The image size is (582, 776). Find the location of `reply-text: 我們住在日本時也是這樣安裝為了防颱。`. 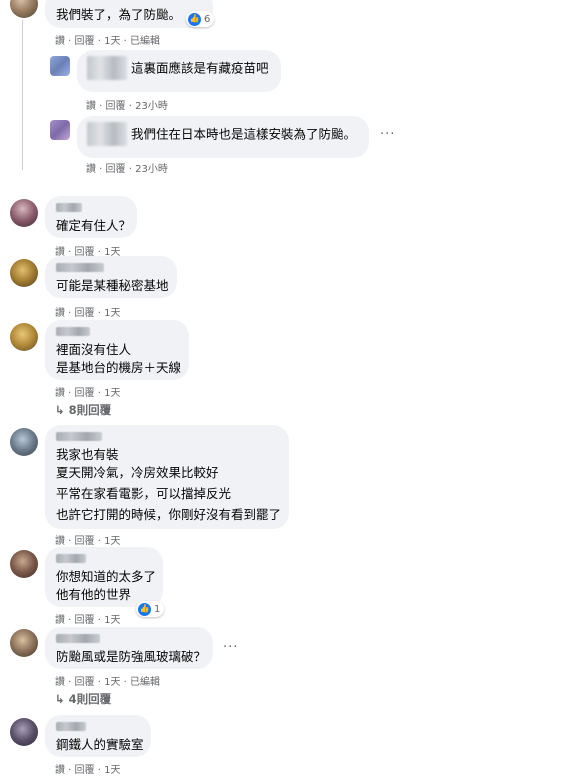

reply-text: 我們住在日本時也是這樣安裝為了防颱。 is located at coordinates (244, 134).